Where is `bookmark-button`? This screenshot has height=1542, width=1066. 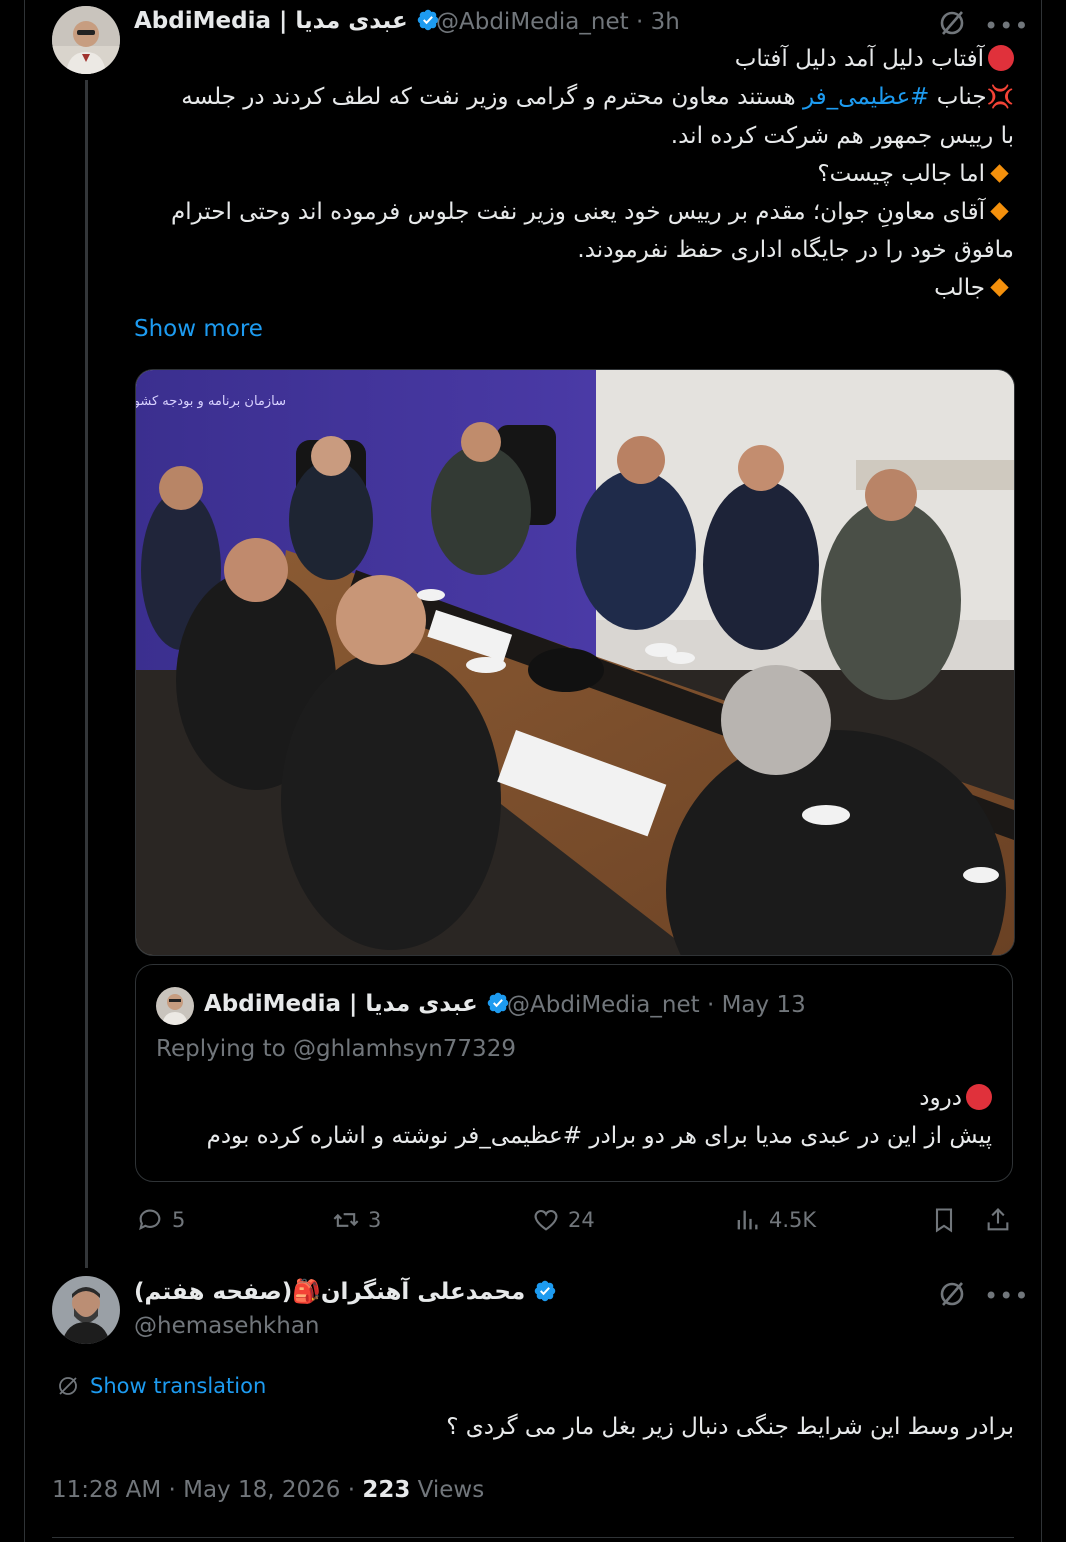 bookmark-button is located at coordinates (948, 1220).